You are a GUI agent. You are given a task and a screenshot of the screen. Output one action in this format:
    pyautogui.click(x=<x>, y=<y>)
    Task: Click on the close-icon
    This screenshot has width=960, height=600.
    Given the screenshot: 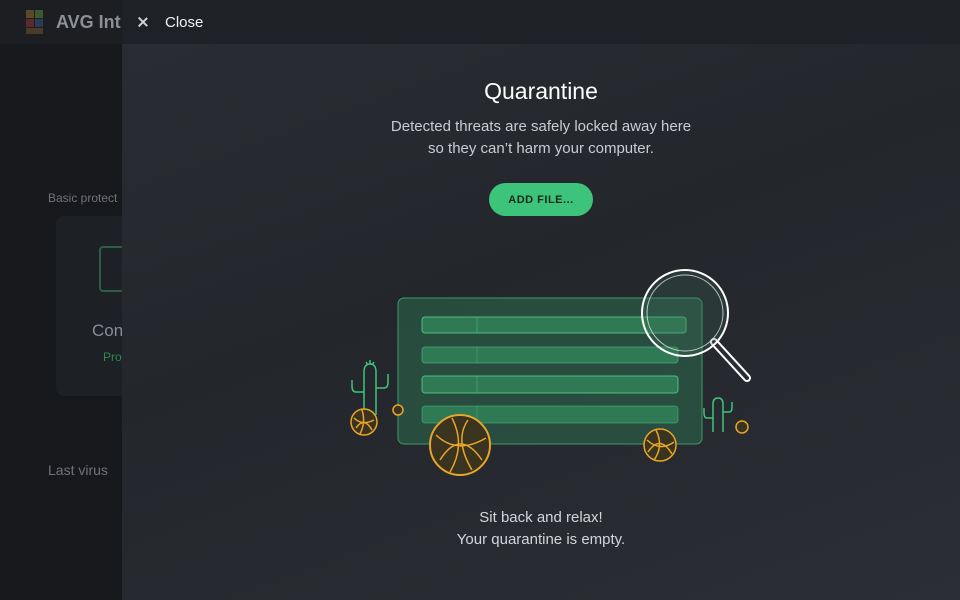 What is the action you would take?
    pyautogui.click(x=143, y=22)
    